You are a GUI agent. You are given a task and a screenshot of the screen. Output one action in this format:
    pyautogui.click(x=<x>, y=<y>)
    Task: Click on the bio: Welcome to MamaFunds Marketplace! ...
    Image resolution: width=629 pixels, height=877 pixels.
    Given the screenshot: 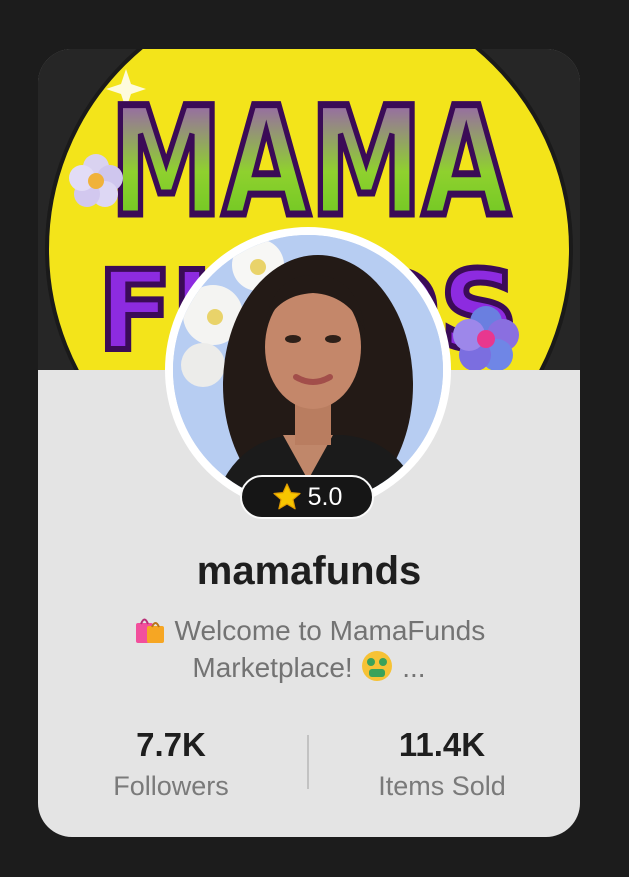 What is the action you would take?
    pyautogui.click(x=309, y=649)
    